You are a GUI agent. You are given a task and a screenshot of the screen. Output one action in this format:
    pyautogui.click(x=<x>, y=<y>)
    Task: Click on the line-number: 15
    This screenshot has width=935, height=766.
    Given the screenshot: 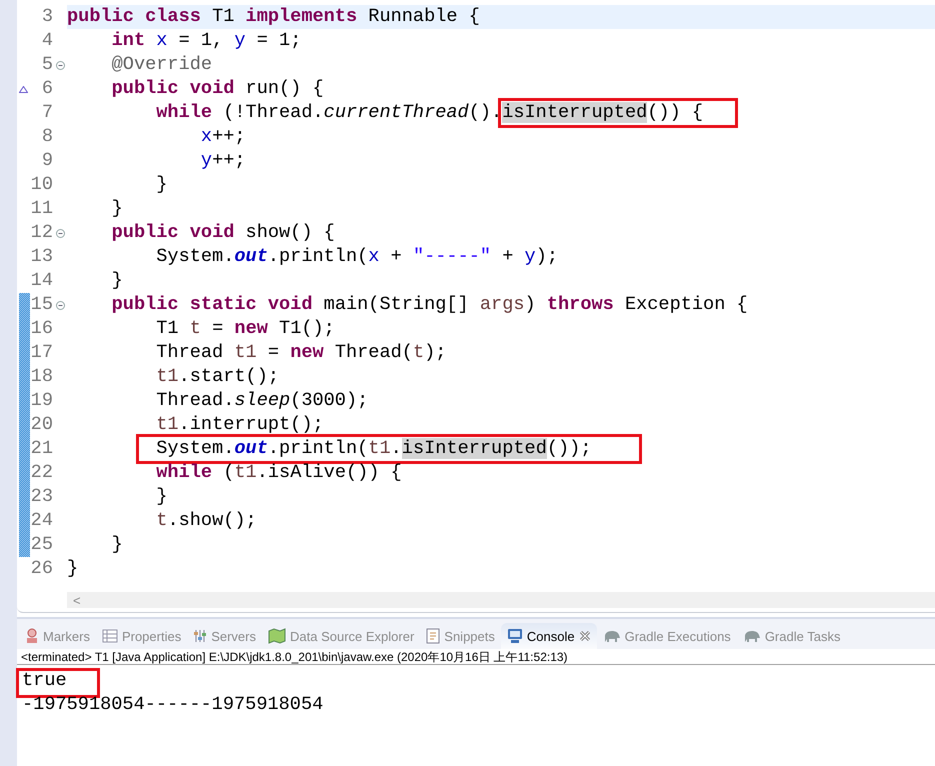 What is the action you would take?
    pyautogui.click(x=41, y=305)
    